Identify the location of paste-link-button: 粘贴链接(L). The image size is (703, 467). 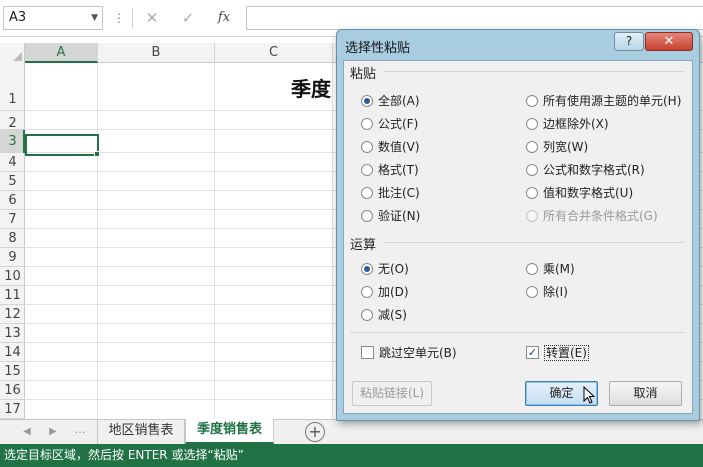
(392, 393).